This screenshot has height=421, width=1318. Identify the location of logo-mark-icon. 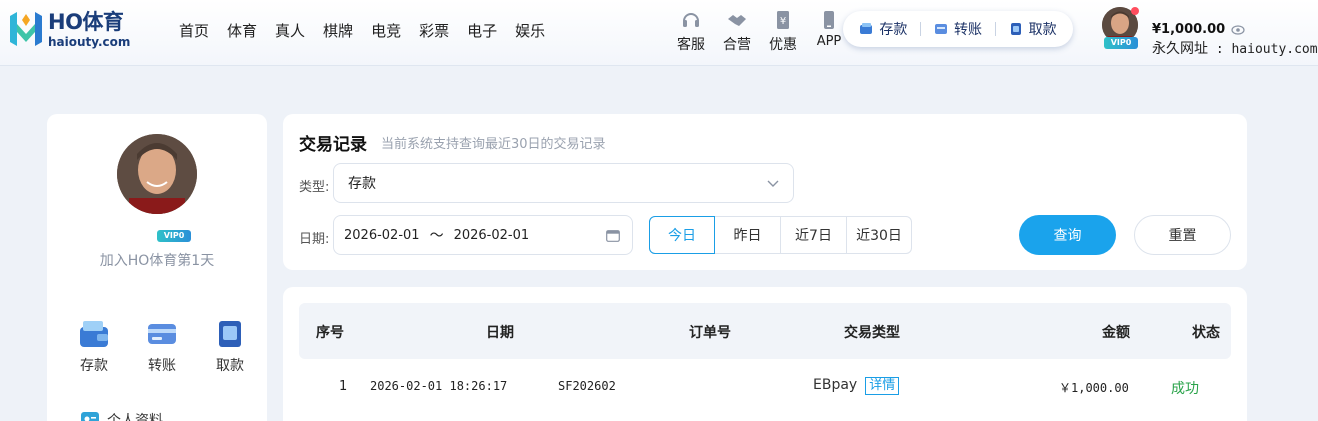
(26, 29).